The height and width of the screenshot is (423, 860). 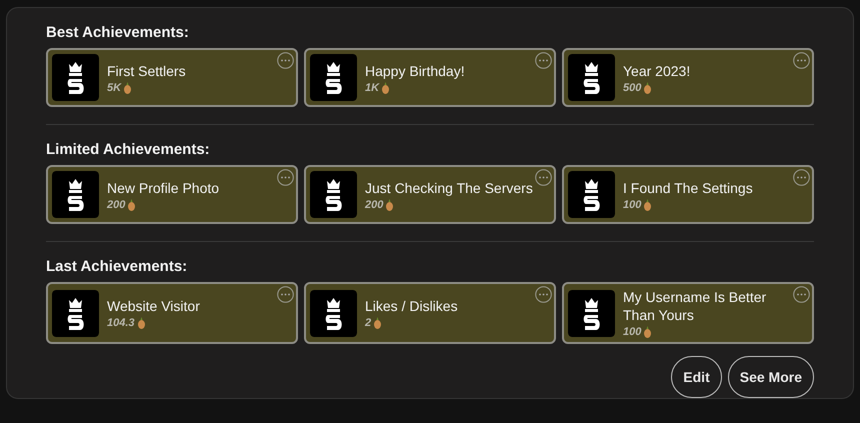 What do you see at coordinates (695, 306) in the screenshot?
I see `achievement-name: My Username Is Better Than Yours` at bounding box center [695, 306].